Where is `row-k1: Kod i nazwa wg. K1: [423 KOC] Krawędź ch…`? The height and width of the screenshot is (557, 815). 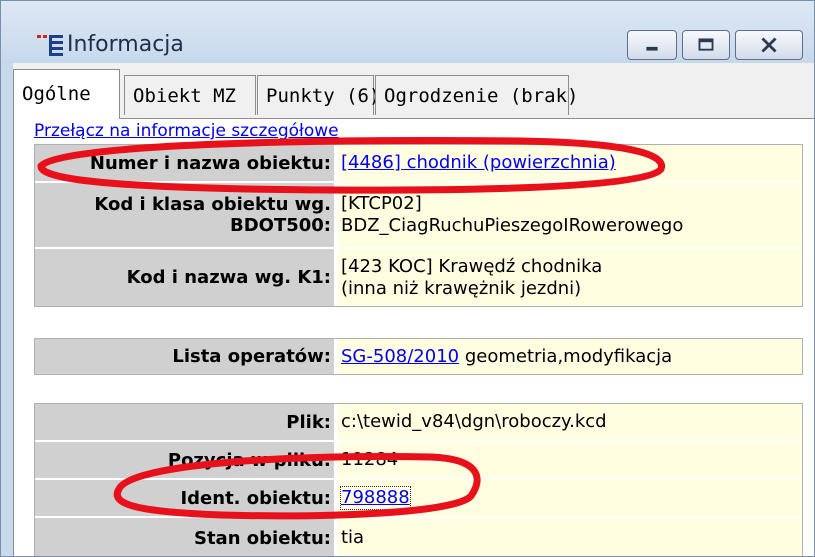 row-k1: Kod i nazwa wg. K1: [423 KOC] Krawędź ch… is located at coordinates (418, 277).